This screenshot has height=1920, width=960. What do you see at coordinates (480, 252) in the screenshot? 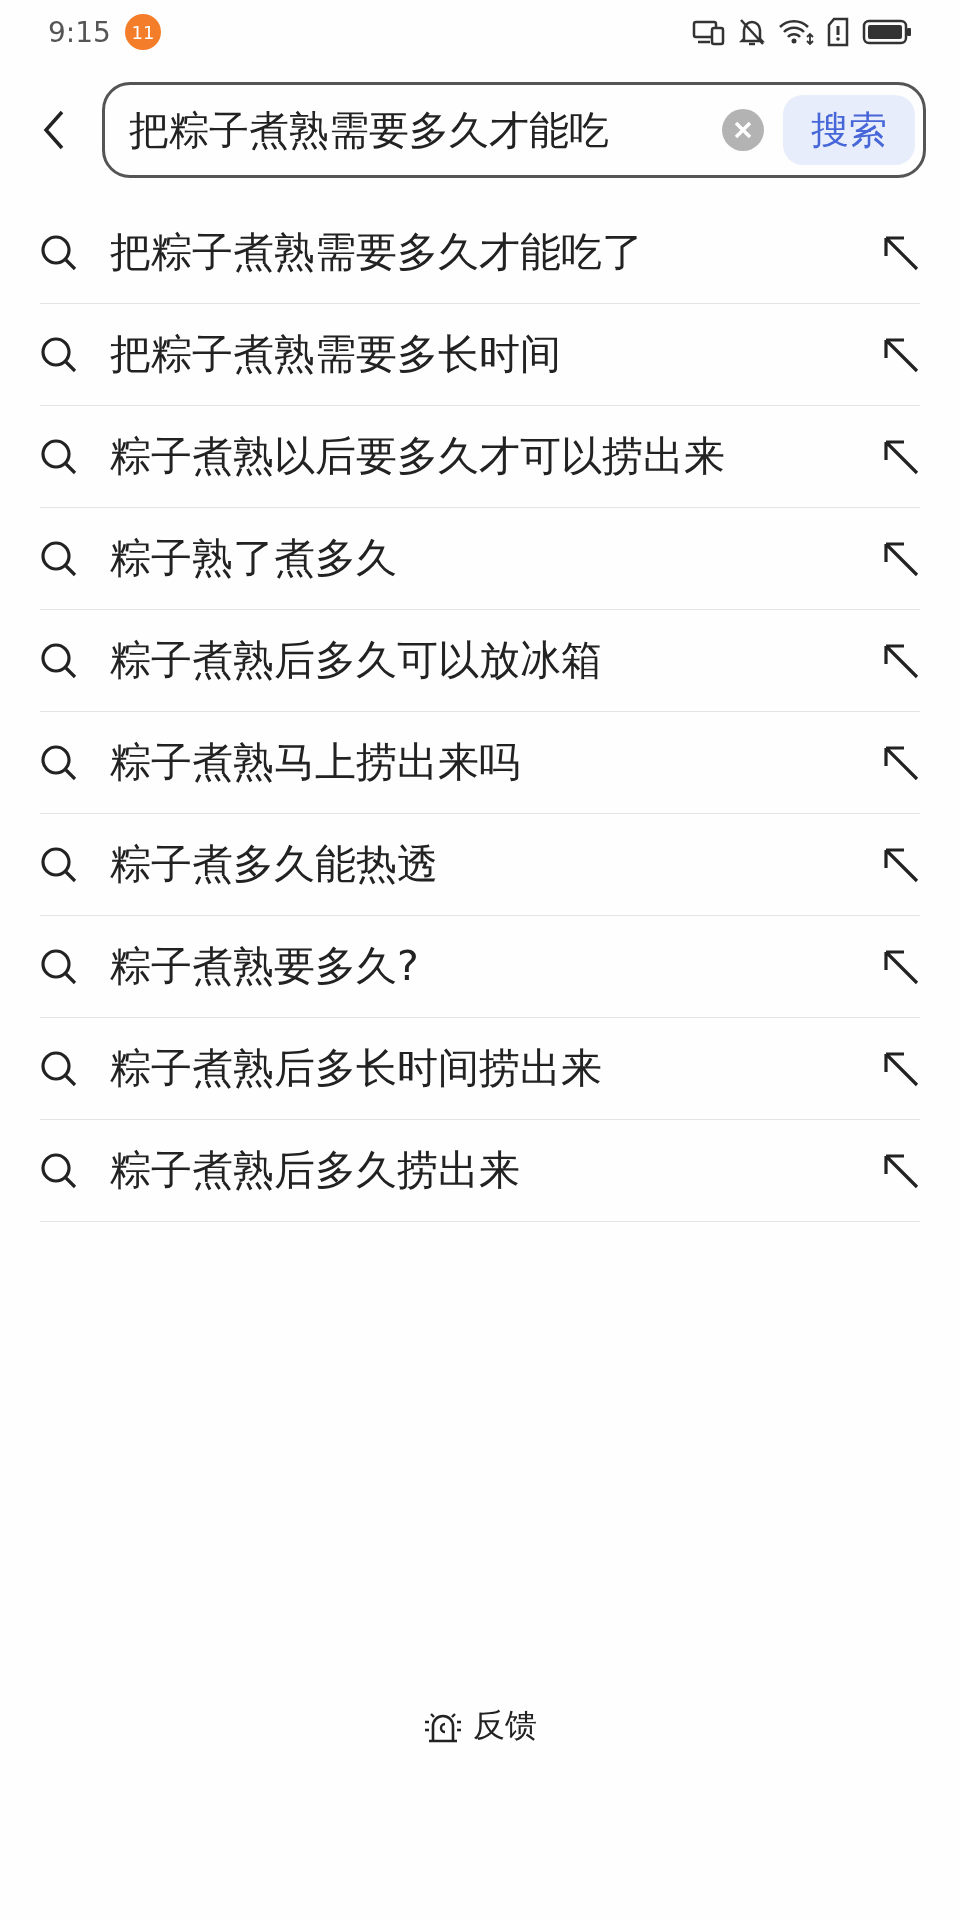
I see `suggestion-item: 把粽子煮熟需要多久才能吃了` at bounding box center [480, 252].